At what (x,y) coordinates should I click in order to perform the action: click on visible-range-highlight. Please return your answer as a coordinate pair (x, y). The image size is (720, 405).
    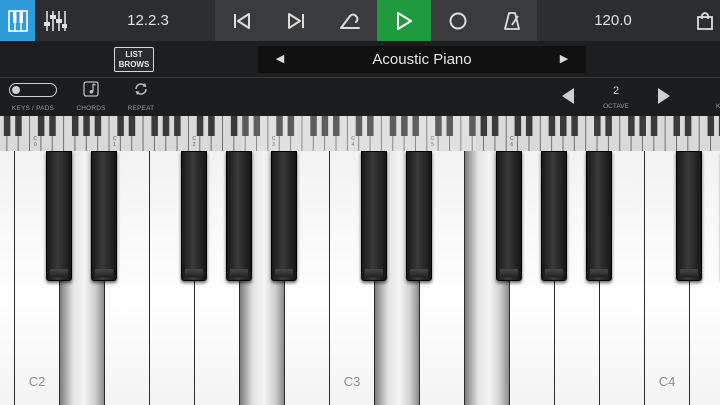
    Looking at the image, I should click on (359, 133).